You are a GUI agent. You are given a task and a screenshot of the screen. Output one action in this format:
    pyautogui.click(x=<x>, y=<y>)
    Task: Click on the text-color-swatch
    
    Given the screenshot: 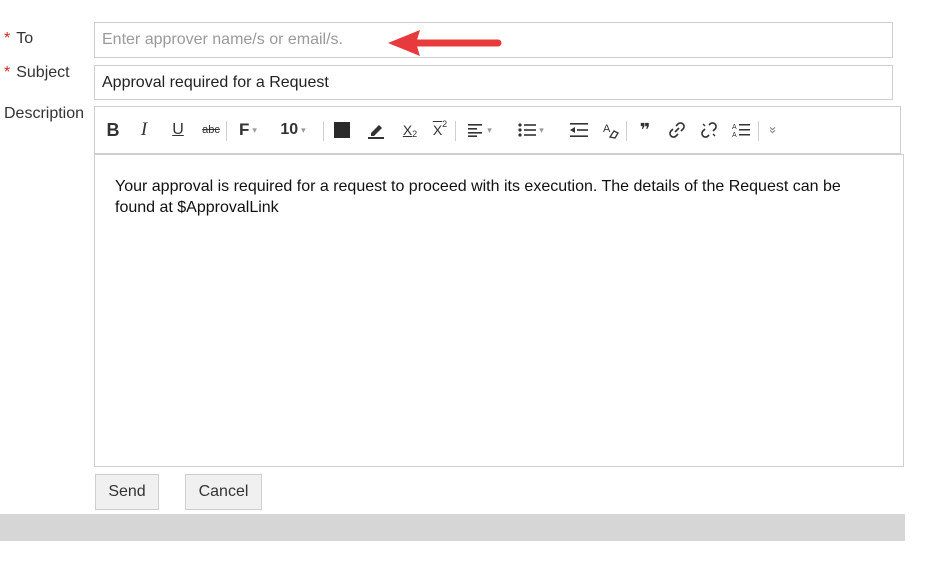 What is the action you would take?
    pyautogui.click(x=342, y=130)
    